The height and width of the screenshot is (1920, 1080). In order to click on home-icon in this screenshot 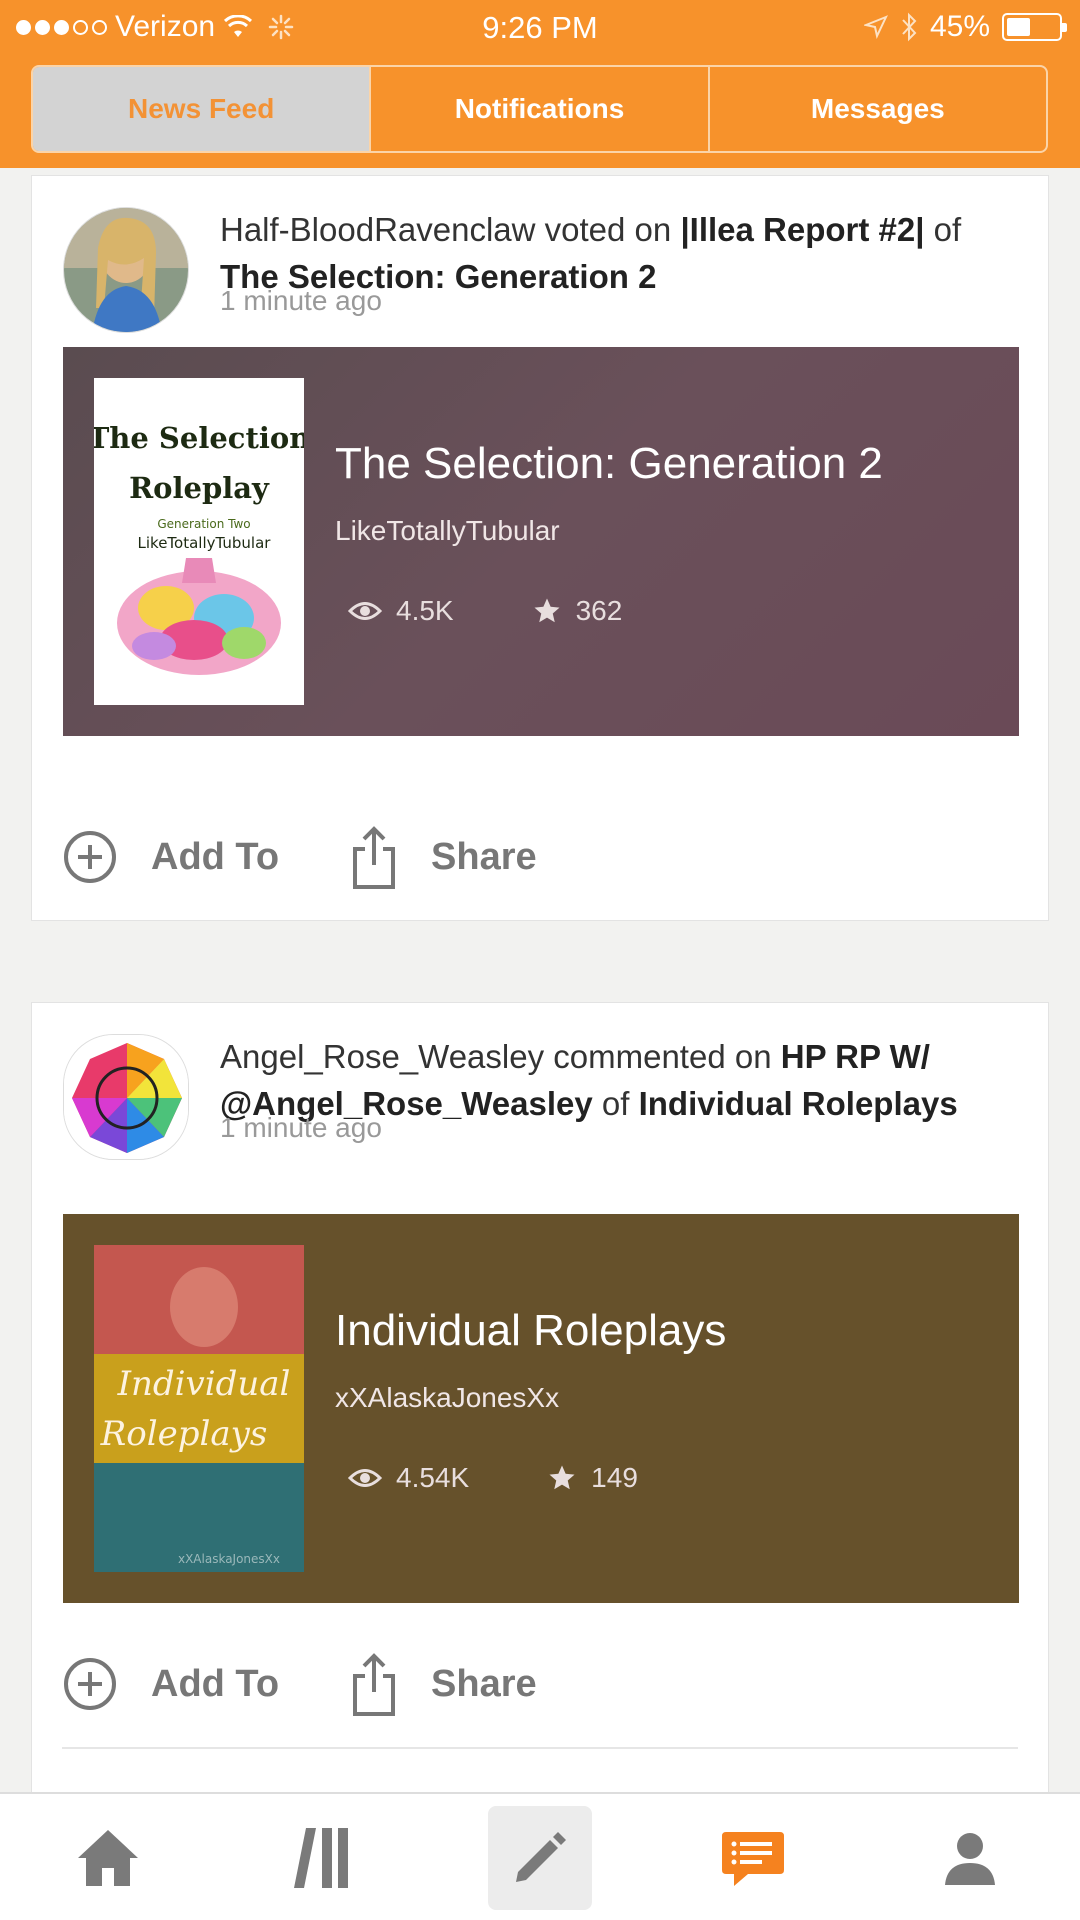, I will do `click(108, 1858)`.